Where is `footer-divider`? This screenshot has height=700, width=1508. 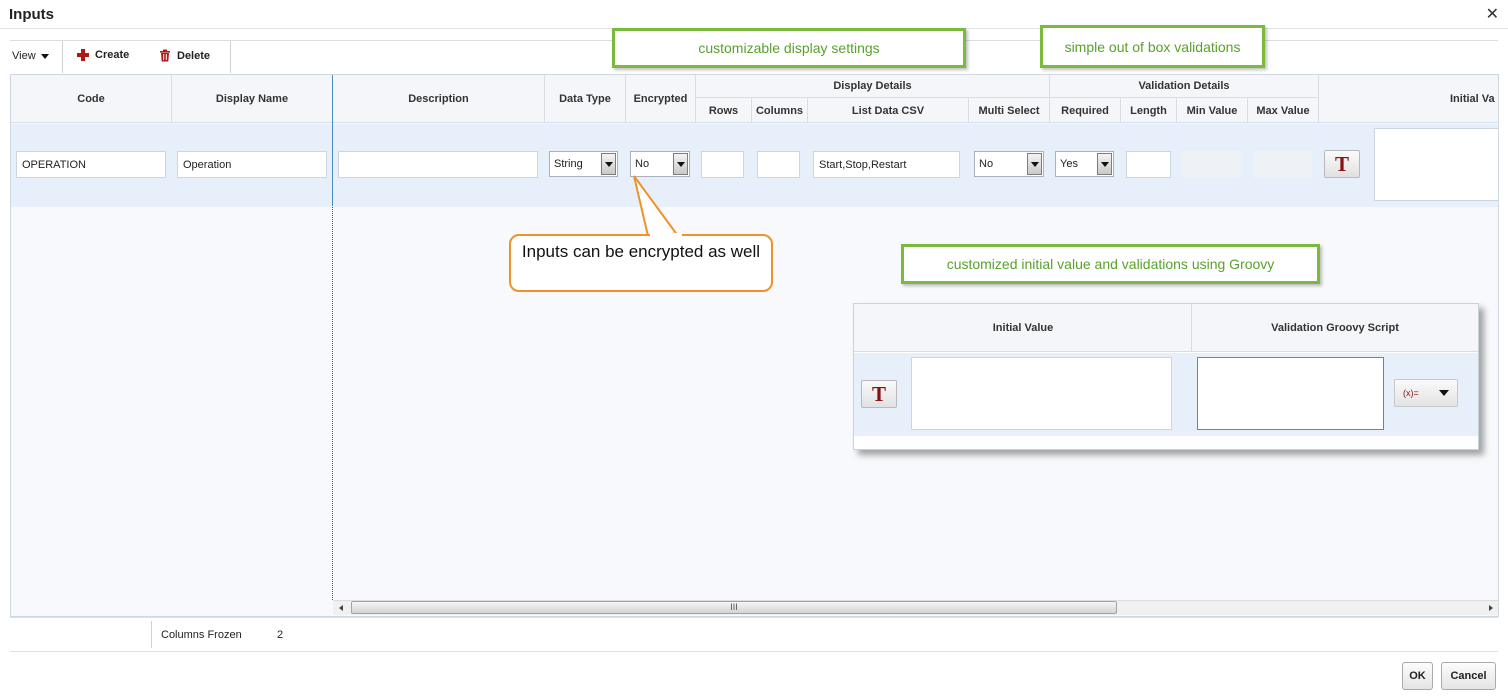
footer-divider is located at coordinates (754, 651).